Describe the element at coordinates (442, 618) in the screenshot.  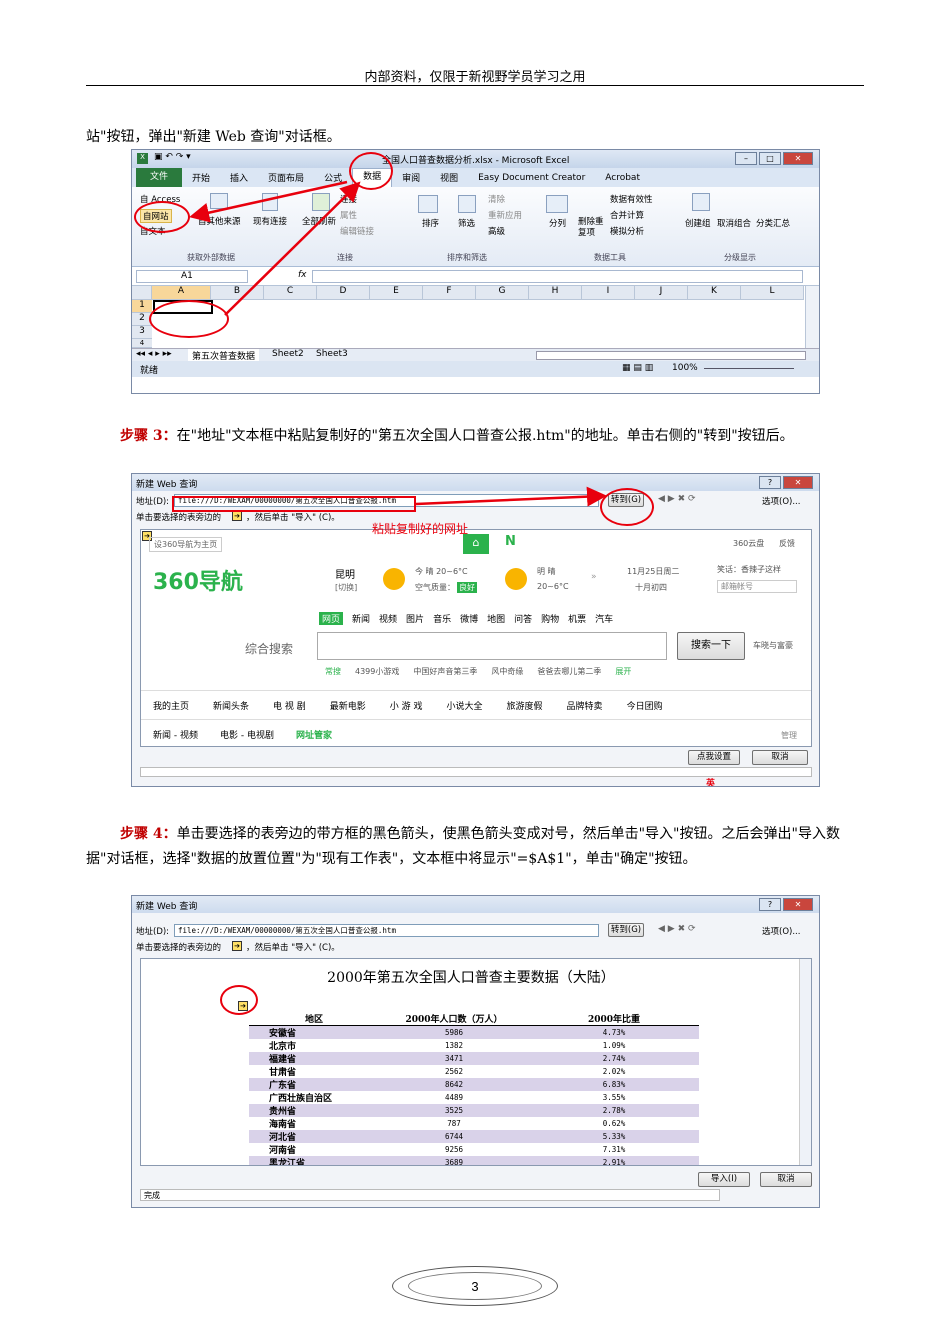
I see `nav-music: 音乐` at that location.